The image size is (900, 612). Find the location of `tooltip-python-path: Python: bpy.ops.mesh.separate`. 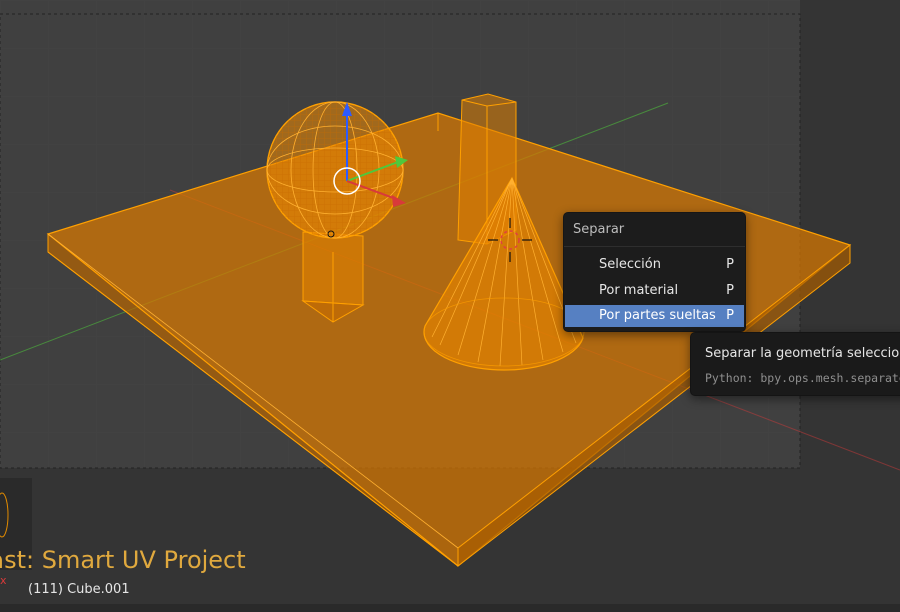

tooltip-python-path: Python: bpy.ops.mesh.separate is located at coordinates (802, 378).